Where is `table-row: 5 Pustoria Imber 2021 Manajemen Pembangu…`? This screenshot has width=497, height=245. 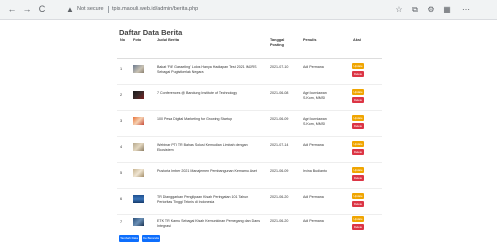
table-row: 5 Pustoria Imber 2021 Manajemen Pembangu… is located at coordinates (249, 176).